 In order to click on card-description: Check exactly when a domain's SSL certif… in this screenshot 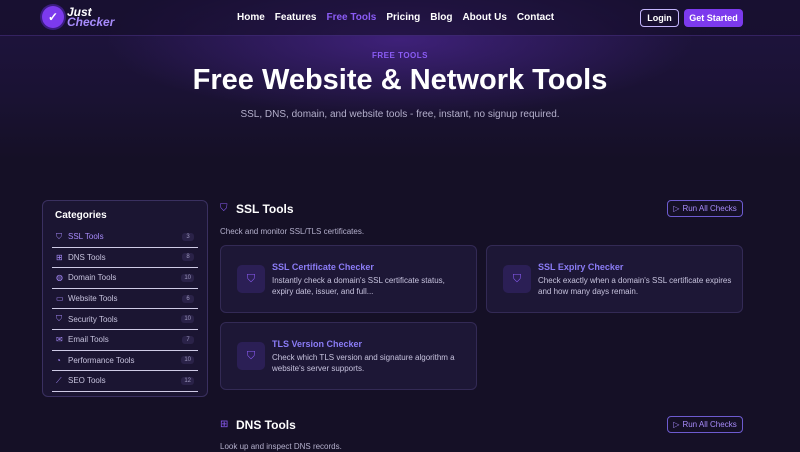, I will do `click(635, 286)`.